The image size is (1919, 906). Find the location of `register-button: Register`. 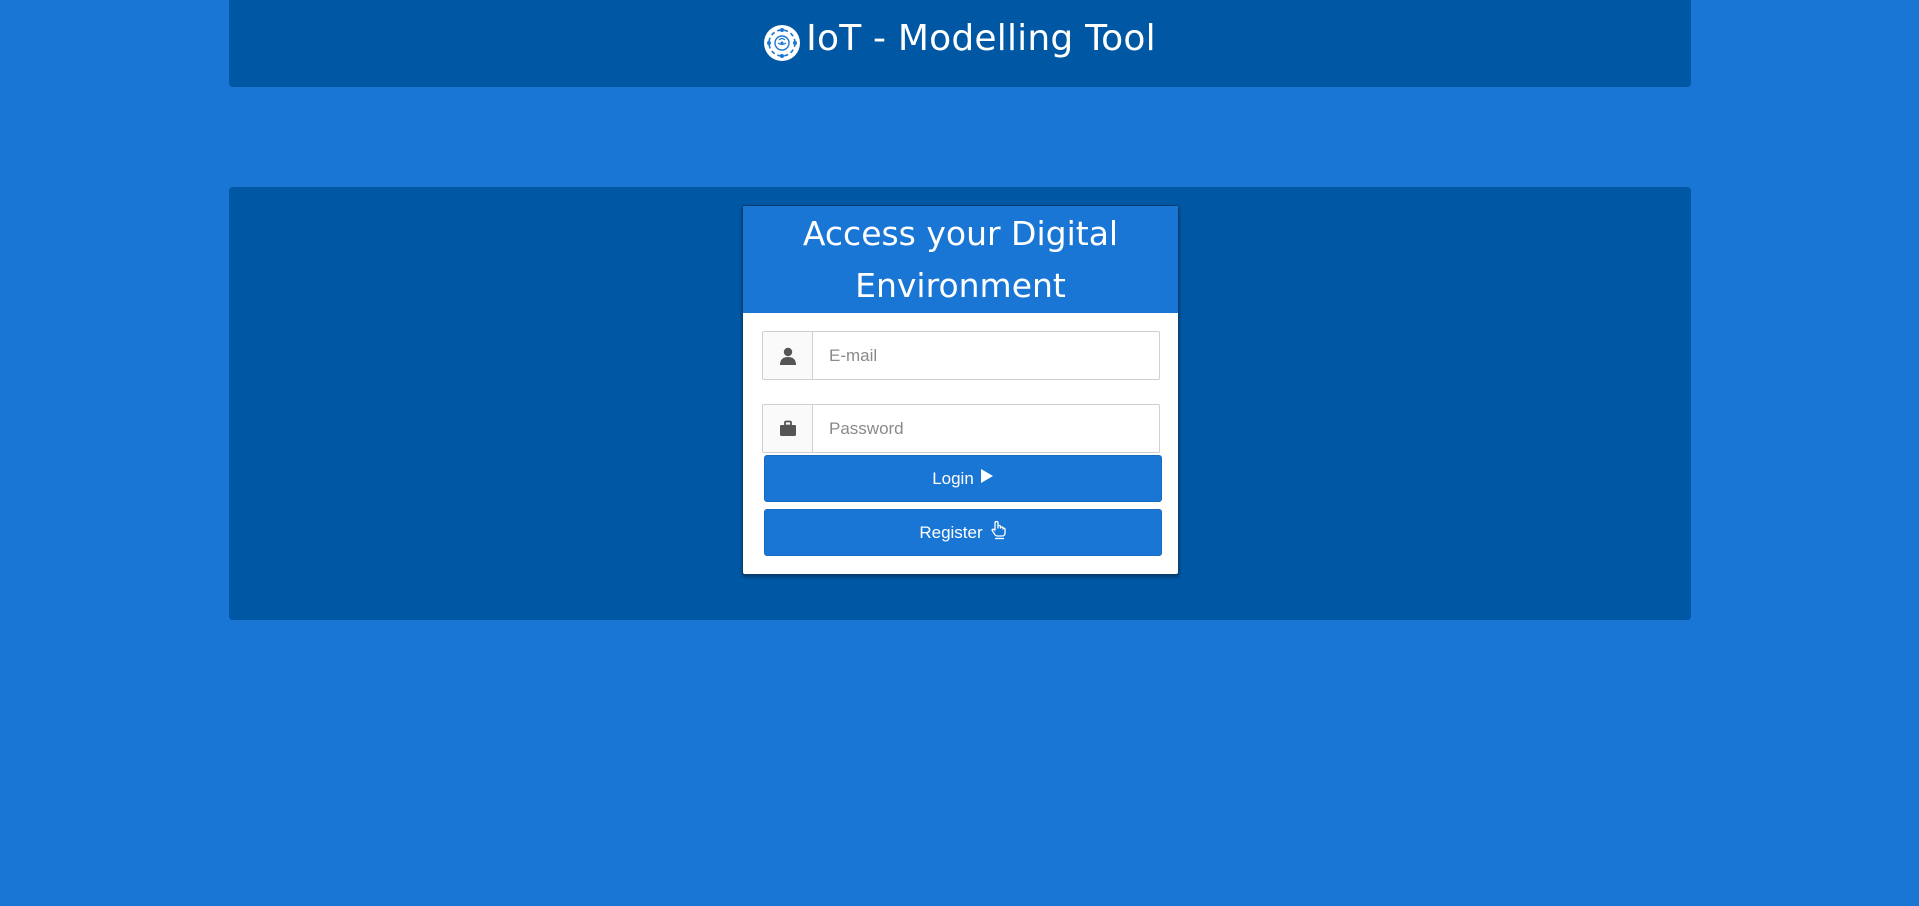

register-button: Register is located at coordinates (963, 532).